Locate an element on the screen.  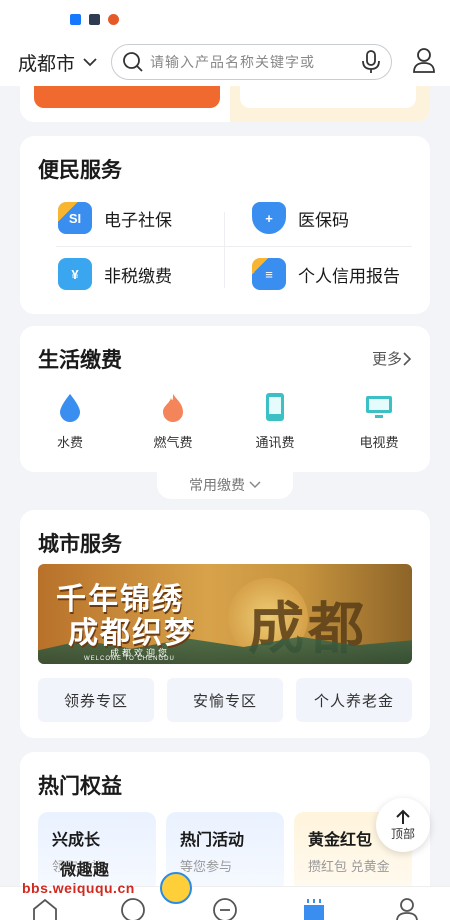
chengdu-promo-banner: 成都 千年锦绣 成都织梦 成都欢迎您 WELCOME TO CHENGDU is located at coordinates (225, 614).